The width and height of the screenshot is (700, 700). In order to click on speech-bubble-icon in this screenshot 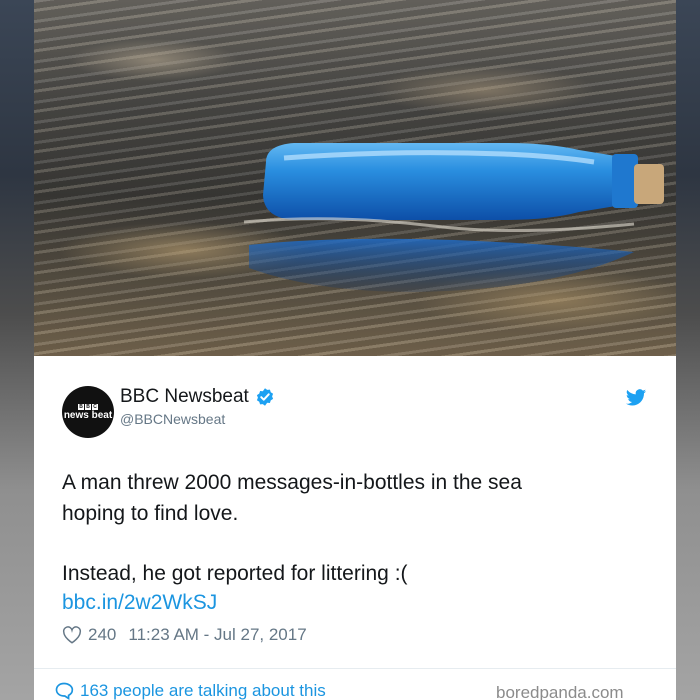, I will do `click(64, 691)`.